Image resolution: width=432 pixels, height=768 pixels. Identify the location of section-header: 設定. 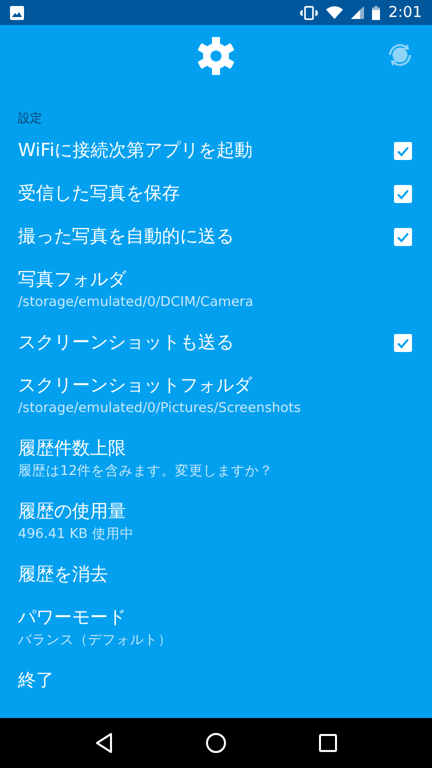
(30, 118).